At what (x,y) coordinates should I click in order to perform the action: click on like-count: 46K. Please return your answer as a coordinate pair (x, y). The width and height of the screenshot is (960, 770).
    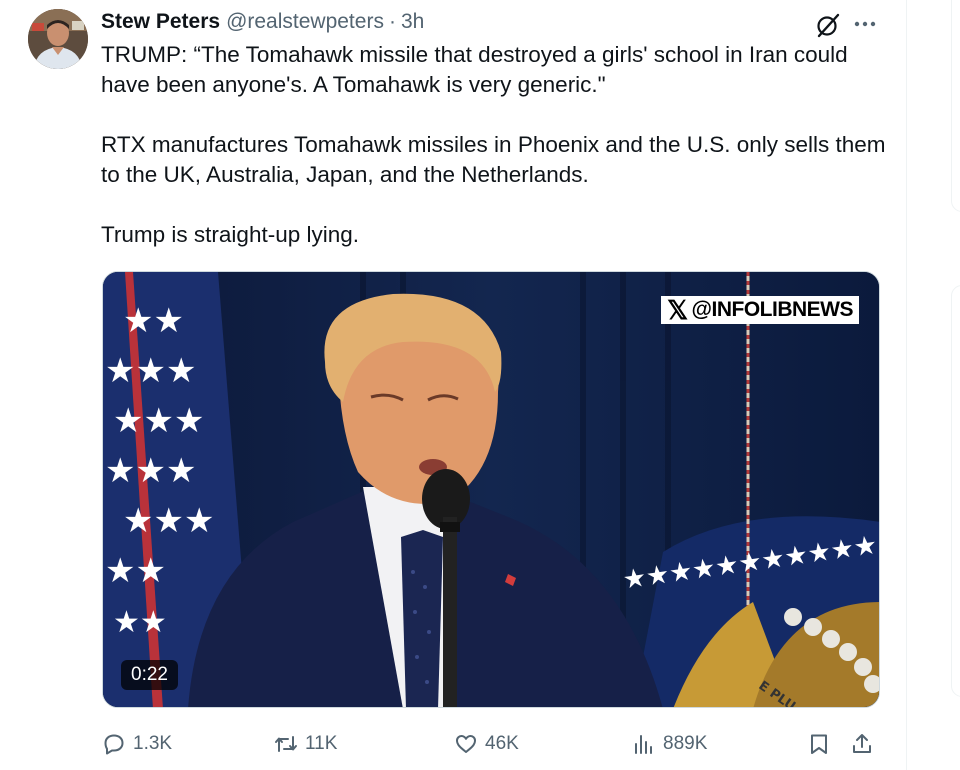
    Looking at the image, I should click on (502, 743).